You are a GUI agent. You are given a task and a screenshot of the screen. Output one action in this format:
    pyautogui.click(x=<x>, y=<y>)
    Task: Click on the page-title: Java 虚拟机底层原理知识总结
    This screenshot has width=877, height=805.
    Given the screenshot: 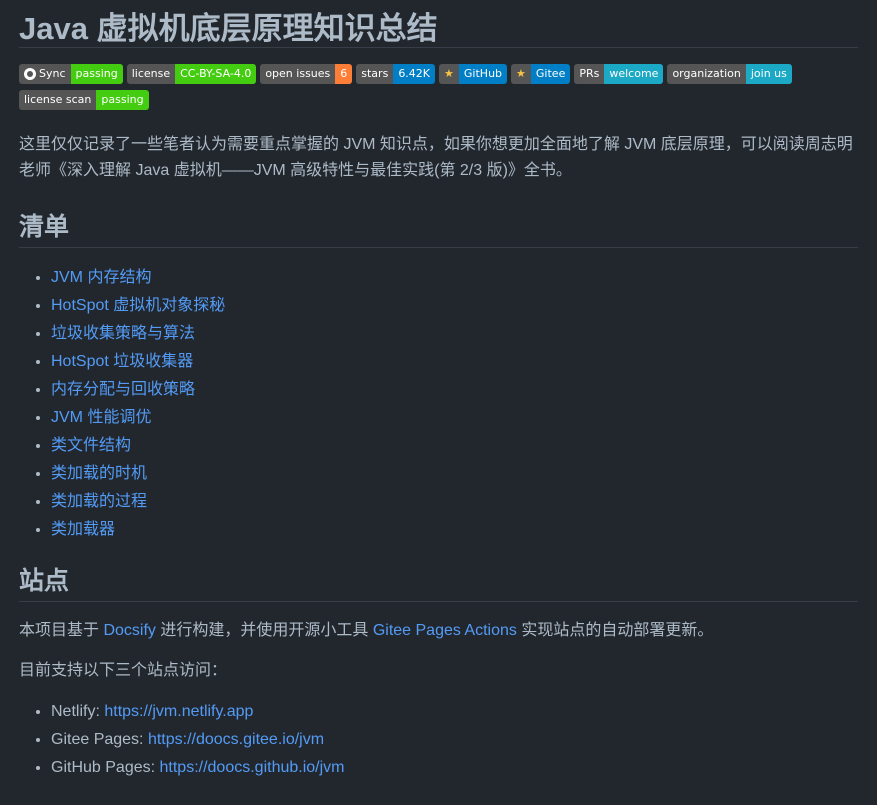 What is the action you would take?
    pyautogui.click(x=438, y=24)
    